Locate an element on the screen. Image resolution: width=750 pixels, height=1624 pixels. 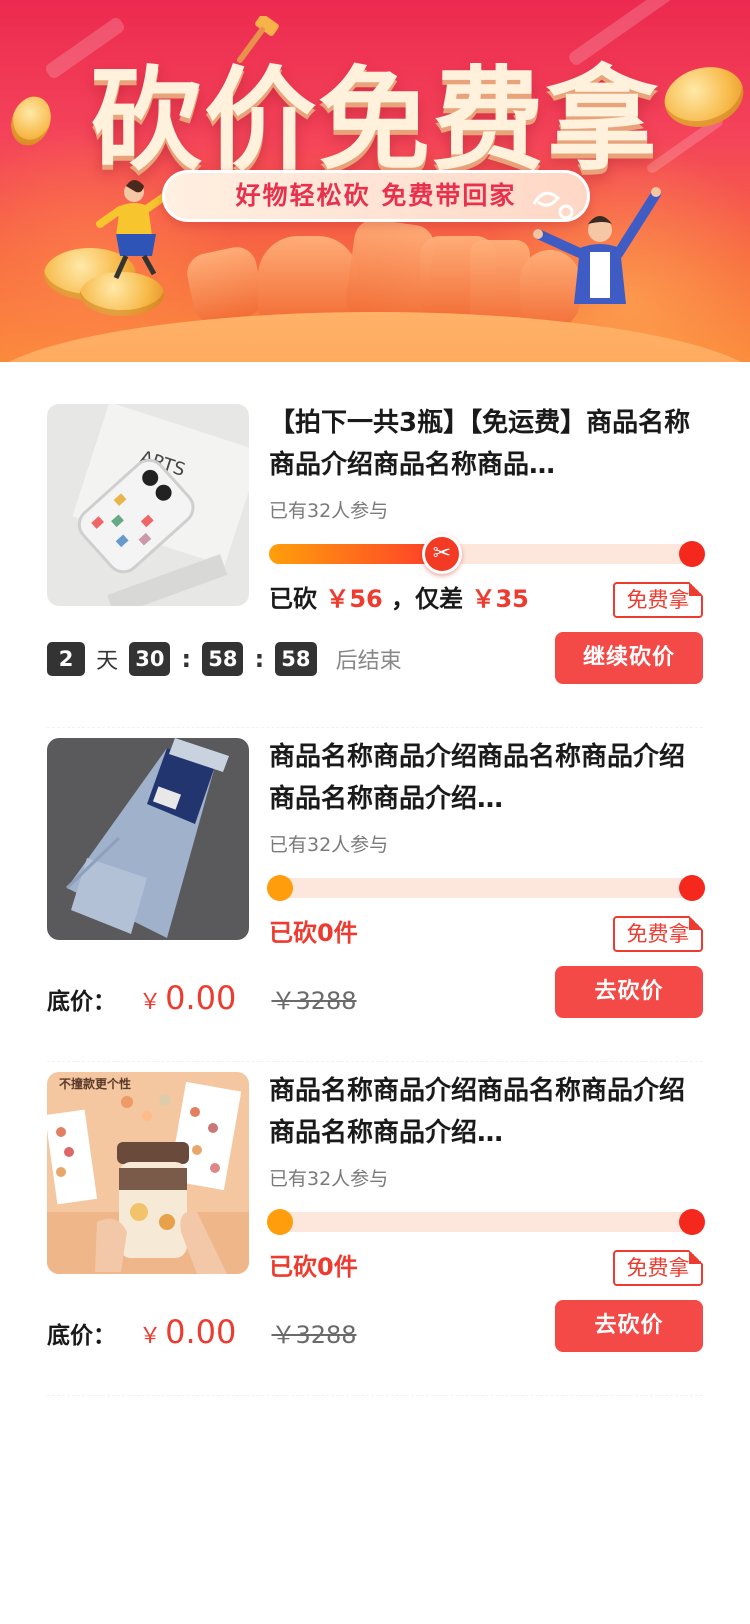
countdown-day-unit: 天 is located at coordinates (107, 661).